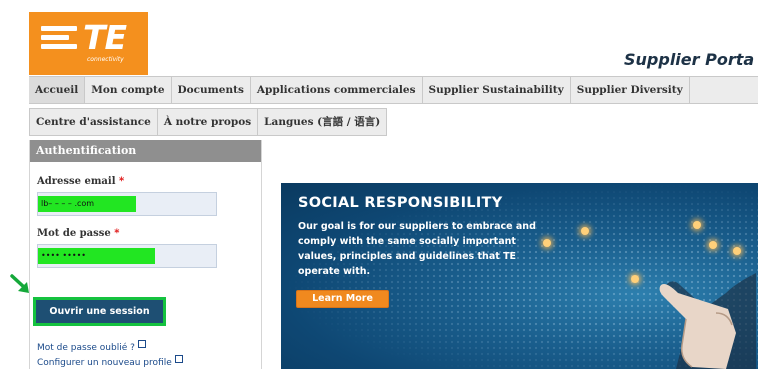 The image size is (758, 369). I want to click on login-button: Ouvrir une session, so click(99, 311).